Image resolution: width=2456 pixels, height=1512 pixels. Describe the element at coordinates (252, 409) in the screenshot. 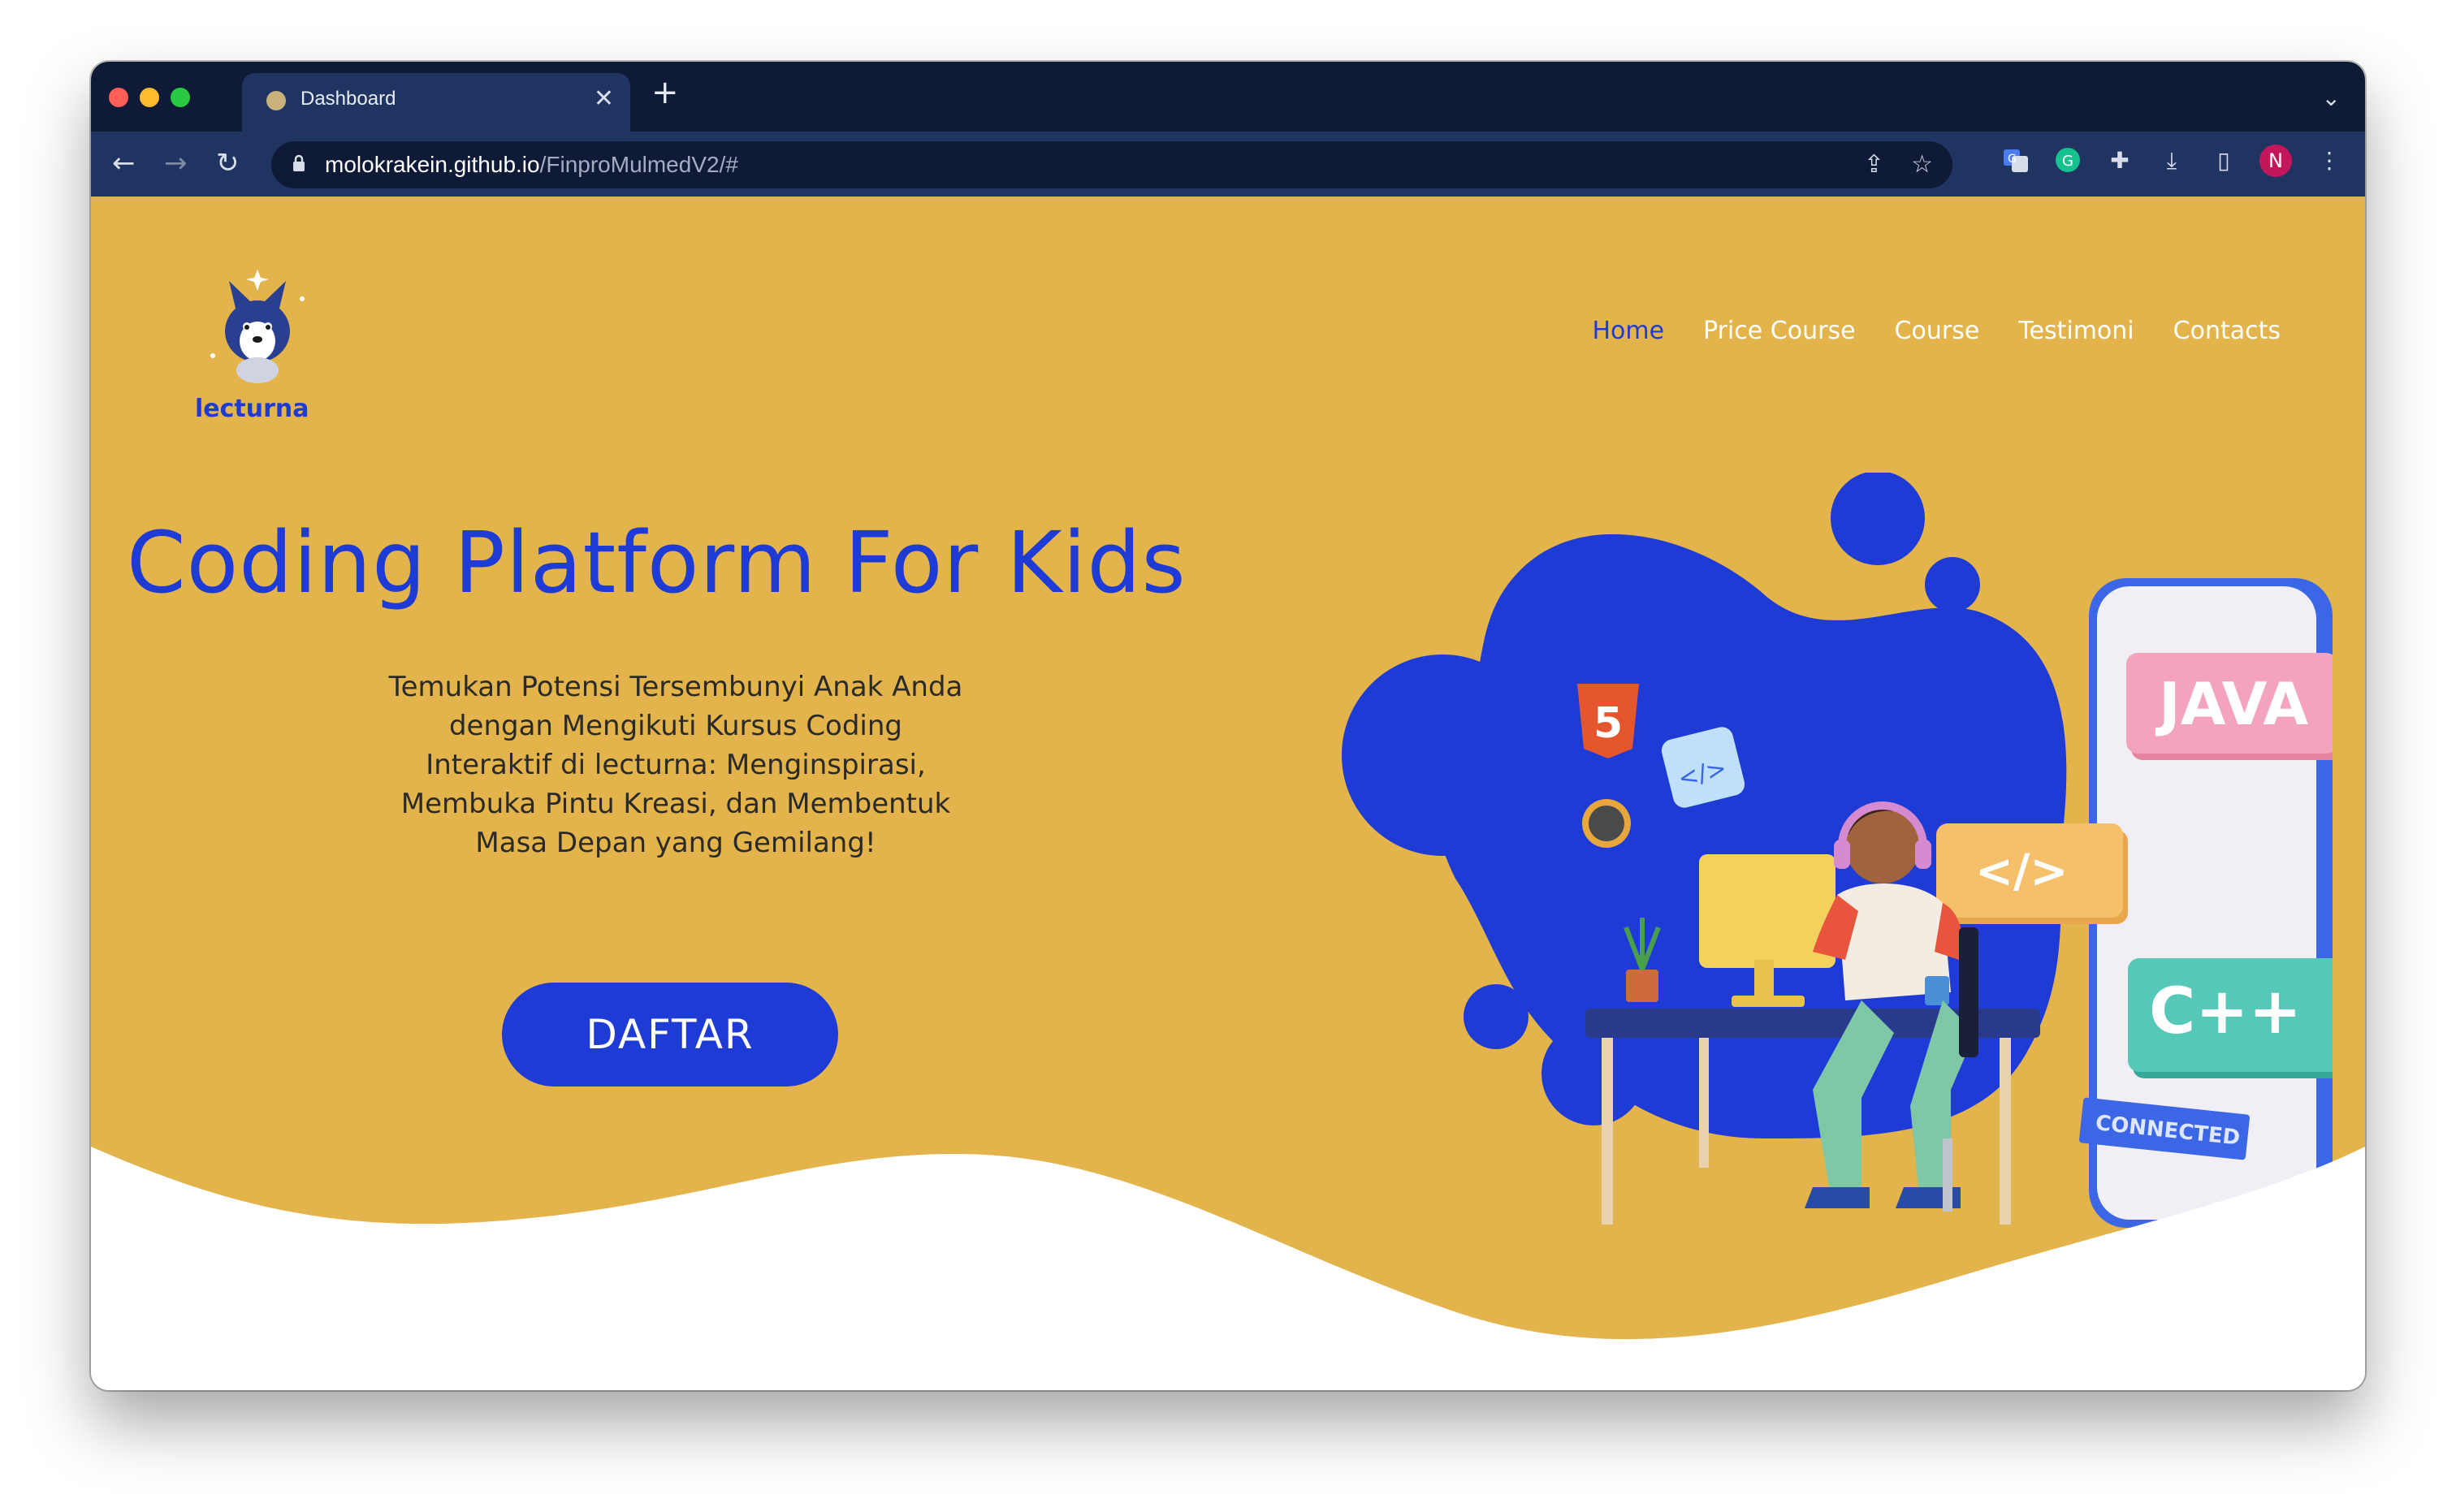

I see `brand-name: lecturna` at that location.